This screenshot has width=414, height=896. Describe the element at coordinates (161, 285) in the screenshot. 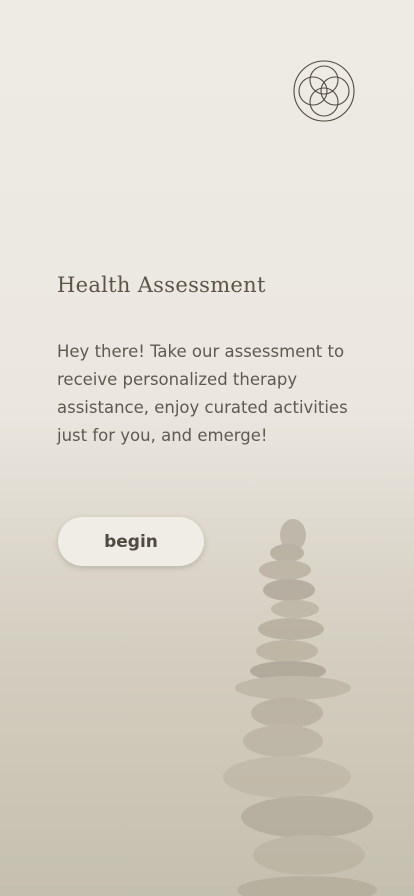

I see `page-title: Health Assessment` at that location.